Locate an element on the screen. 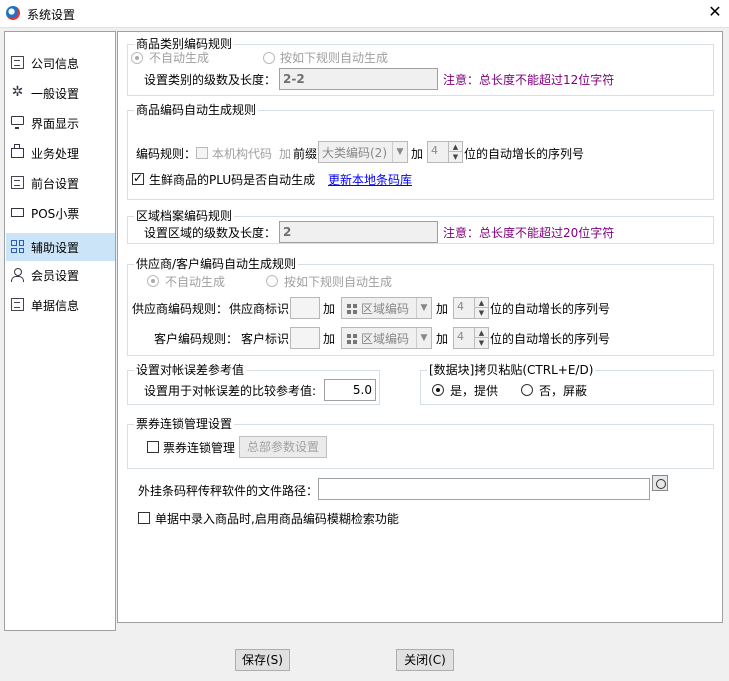 This screenshot has height=681, width=729. customer-serial-label: 位的自动增长的序列号 is located at coordinates (550, 339).